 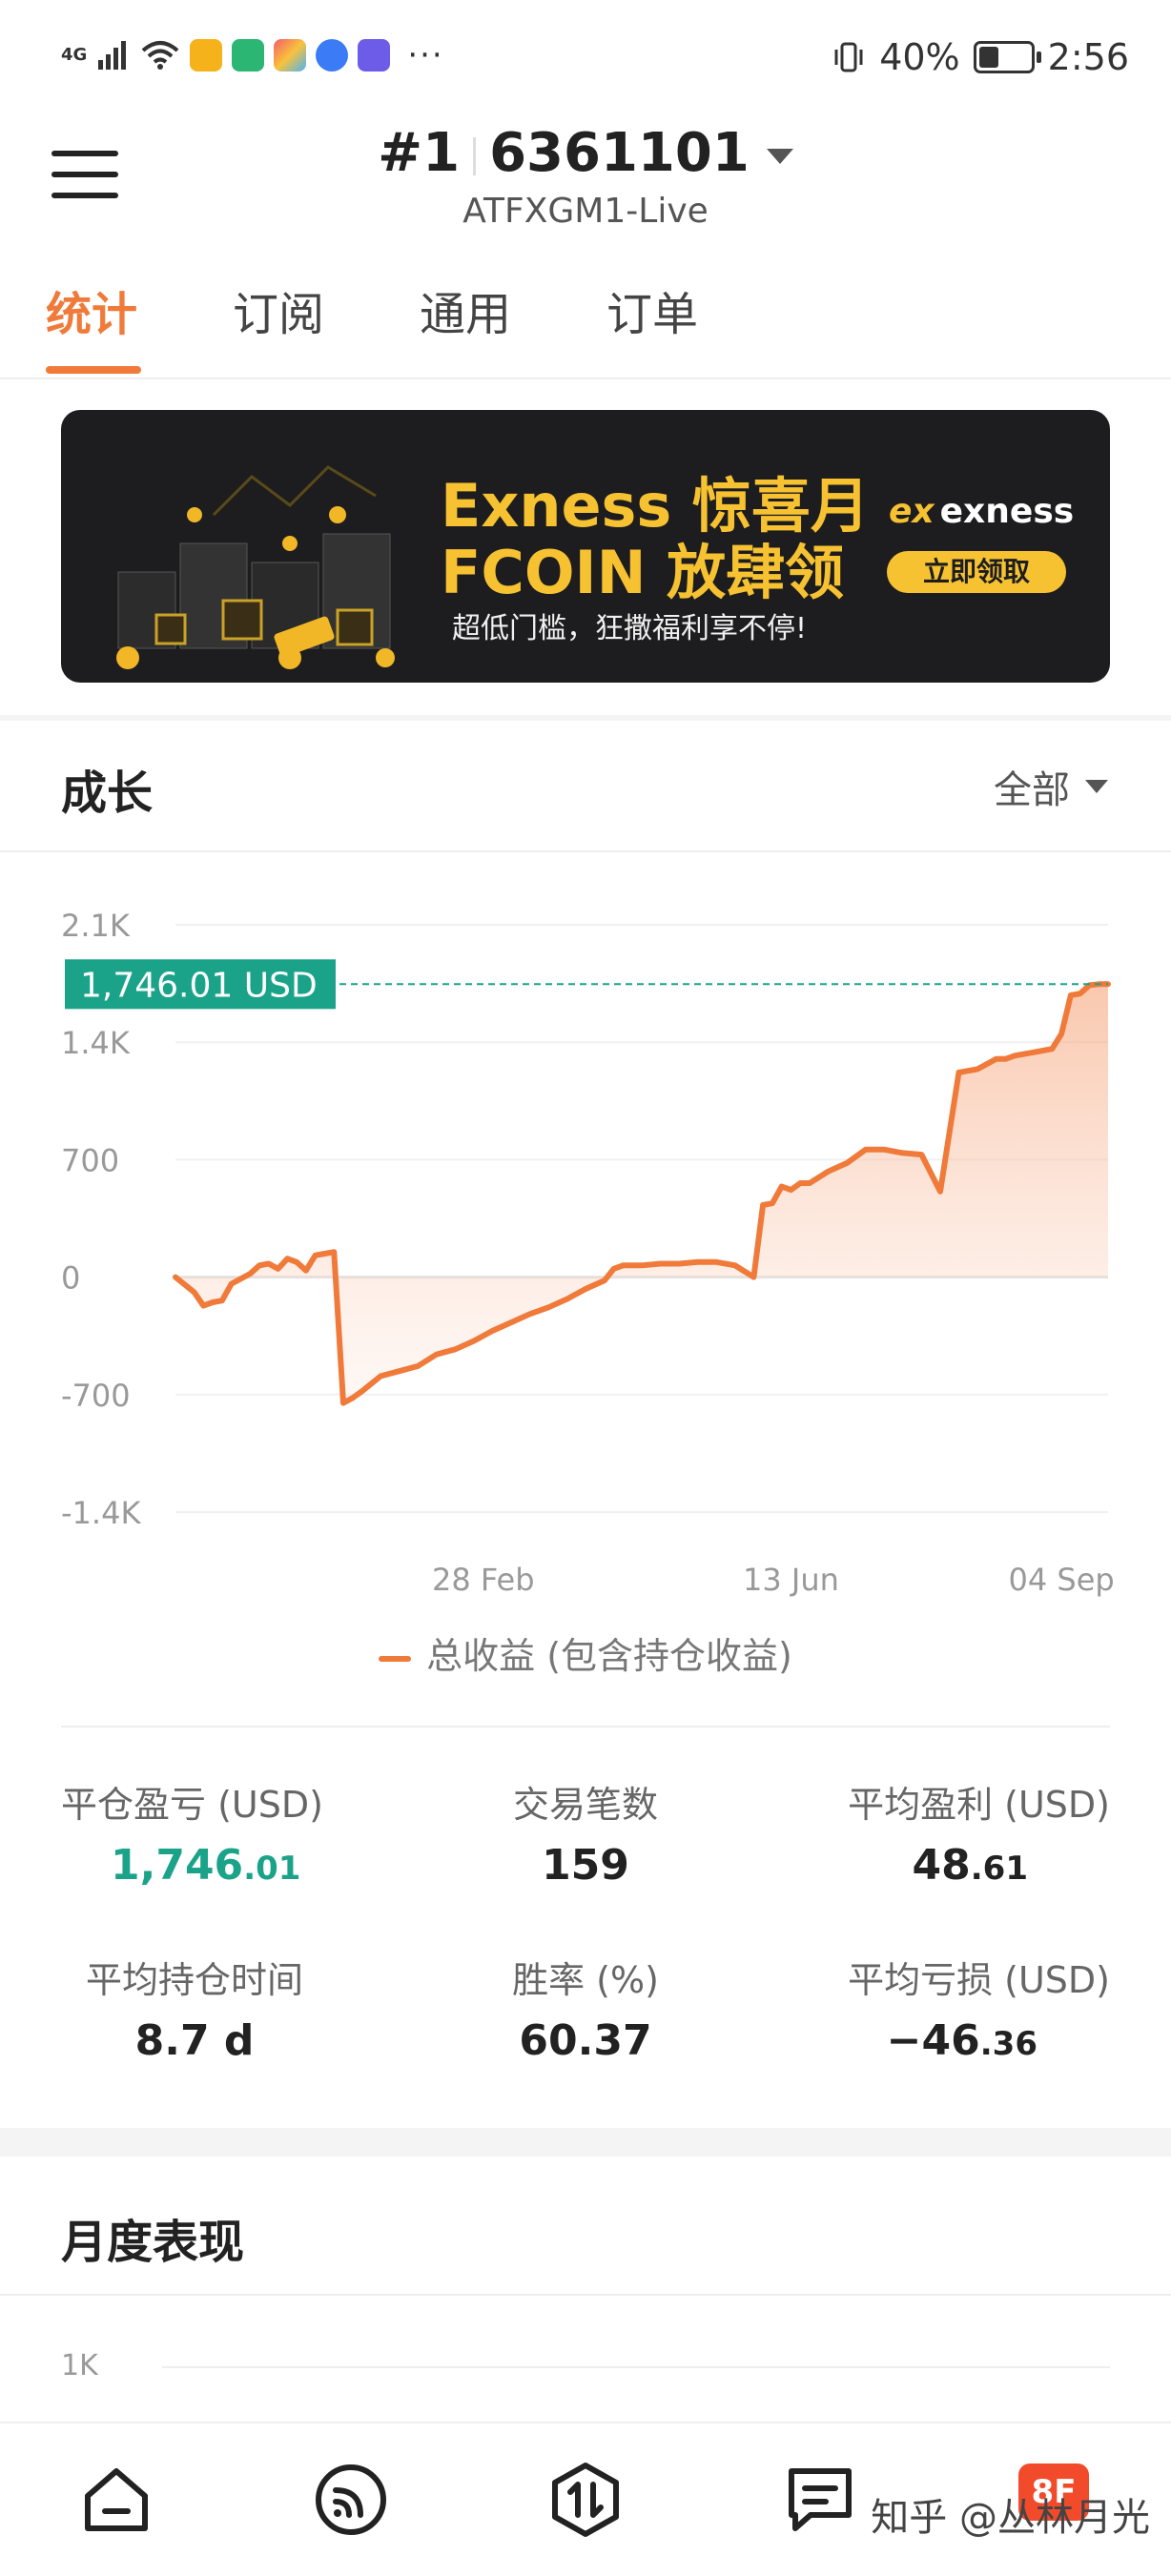 I want to click on status-bar-right: 40% 2:56, so click(x=980, y=57).